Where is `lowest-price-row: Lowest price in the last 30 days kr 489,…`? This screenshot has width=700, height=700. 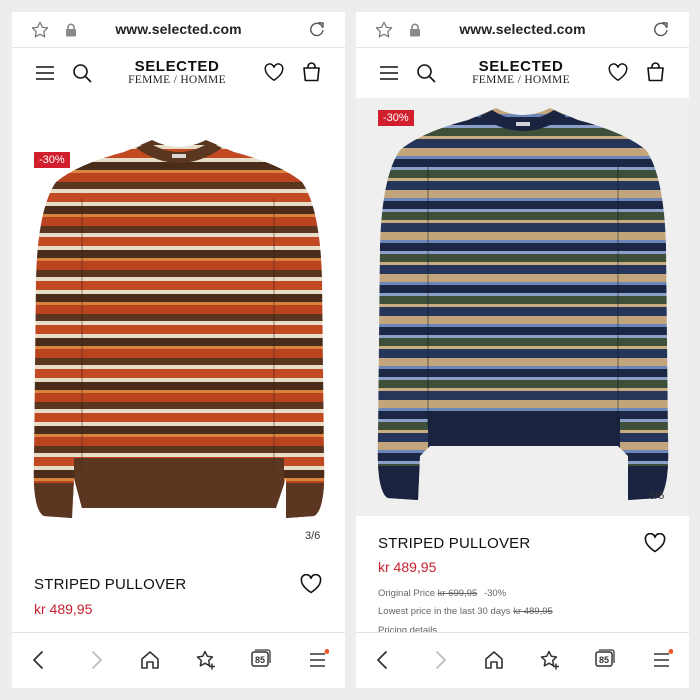 lowest-price-row: Lowest price in the last 30 days kr 489,… is located at coordinates (465, 611).